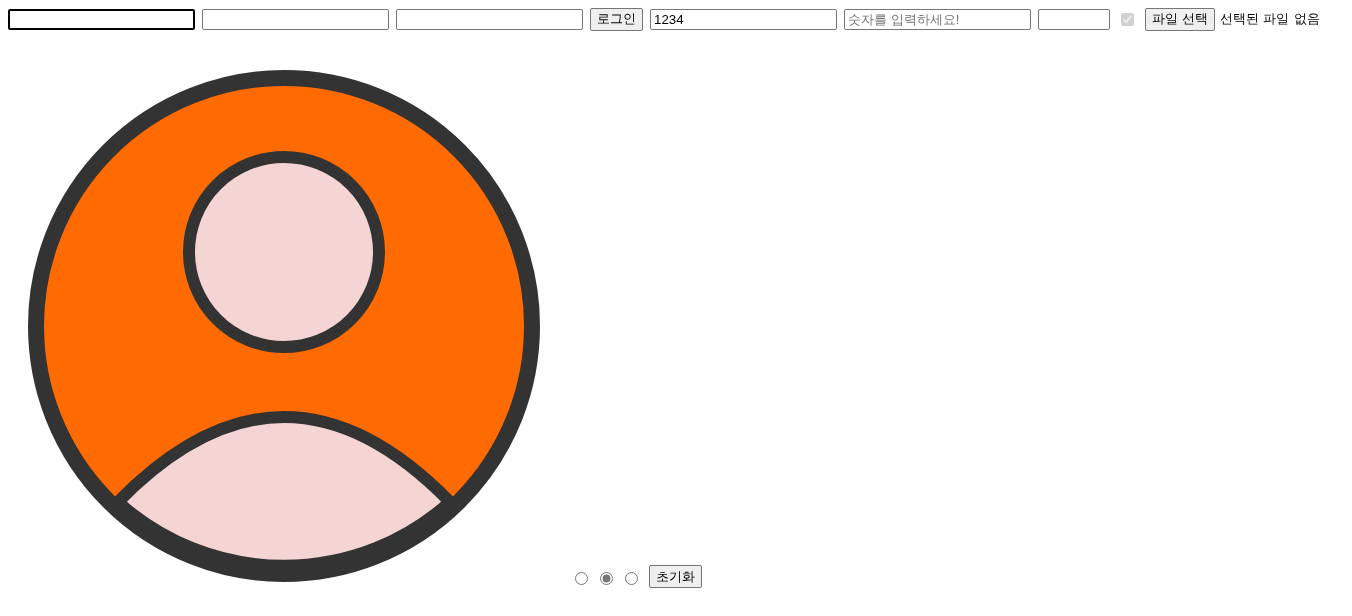 The height and width of the screenshot is (616, 1352). I want to click on choose-file-button: 파일 선택, so click(1180, 19).